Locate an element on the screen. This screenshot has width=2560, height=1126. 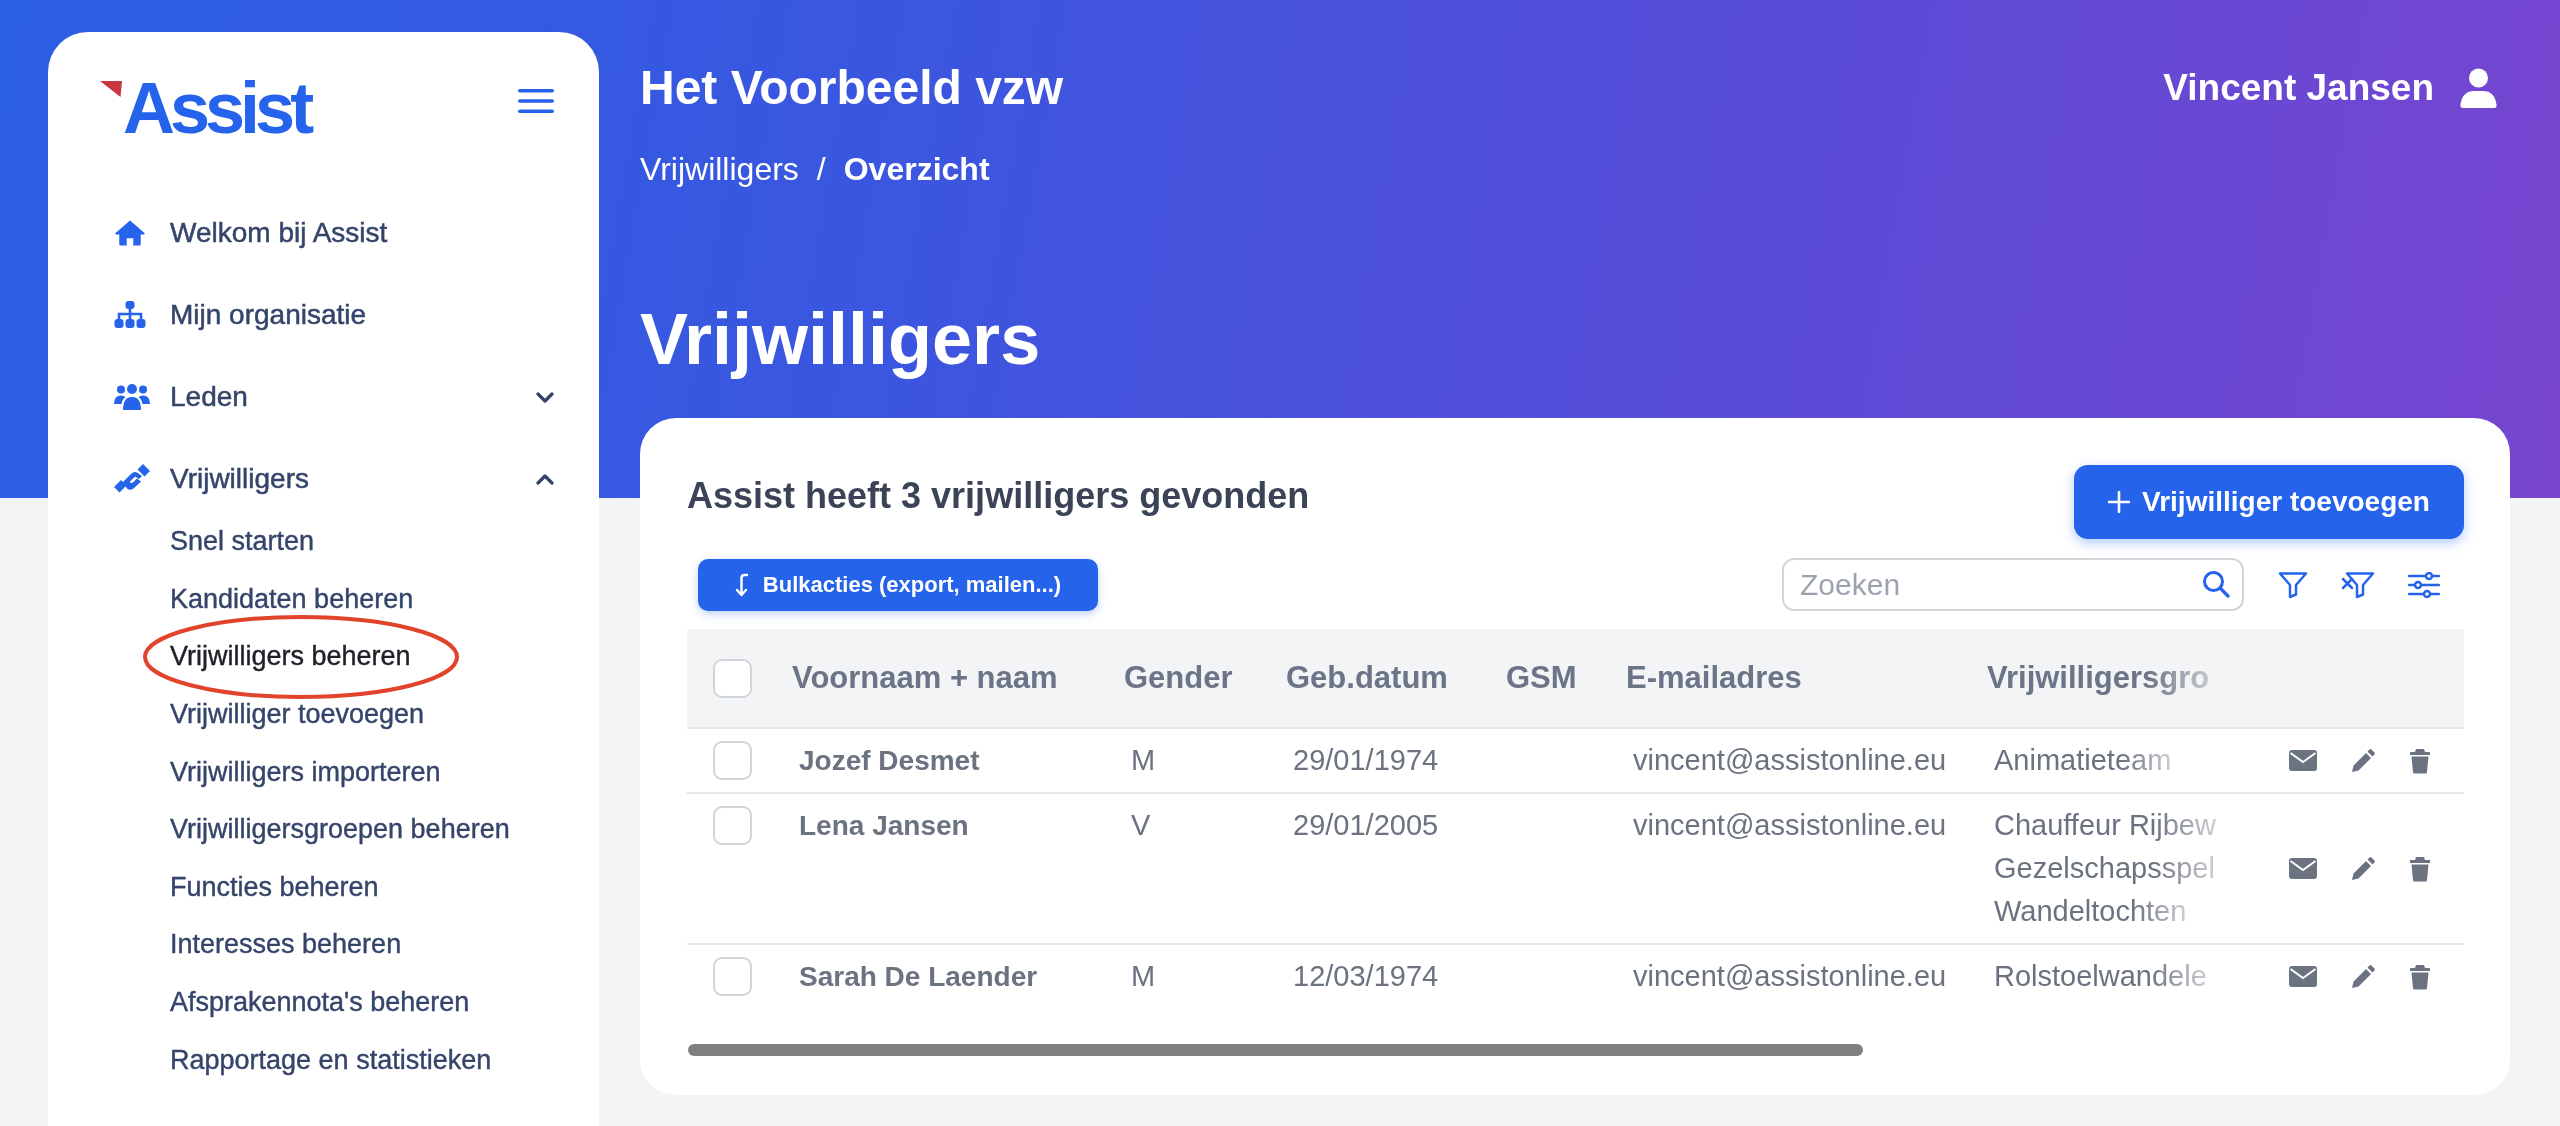
breadcrumb-current: Overzicht is located at coordinates (916, 169).